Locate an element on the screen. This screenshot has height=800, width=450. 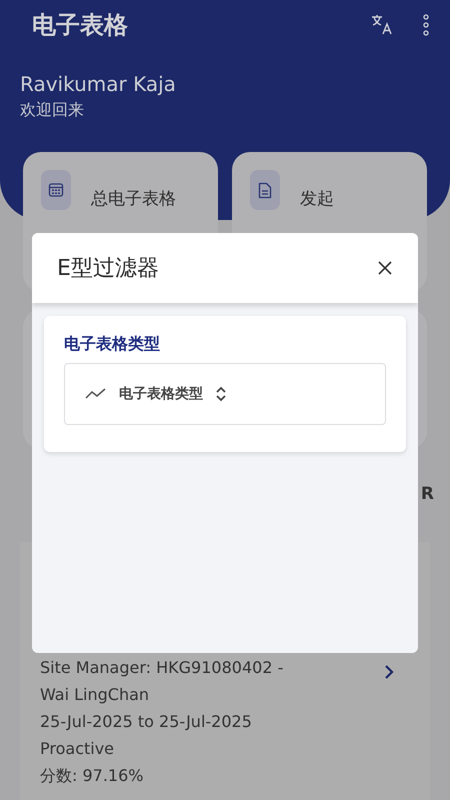
translate-icon is located at coordinates (382, 25).